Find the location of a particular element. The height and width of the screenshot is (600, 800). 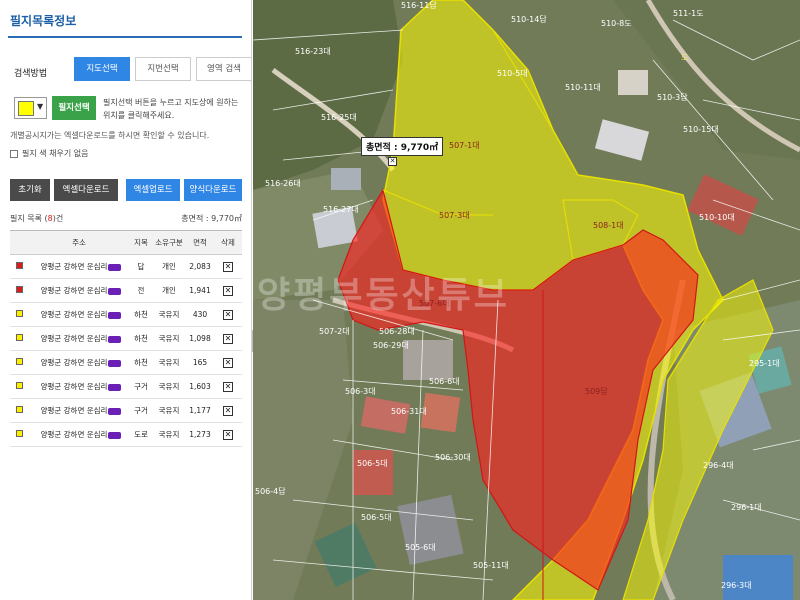

parcel-label: 507-2대 is located at coordinates (334, 331).